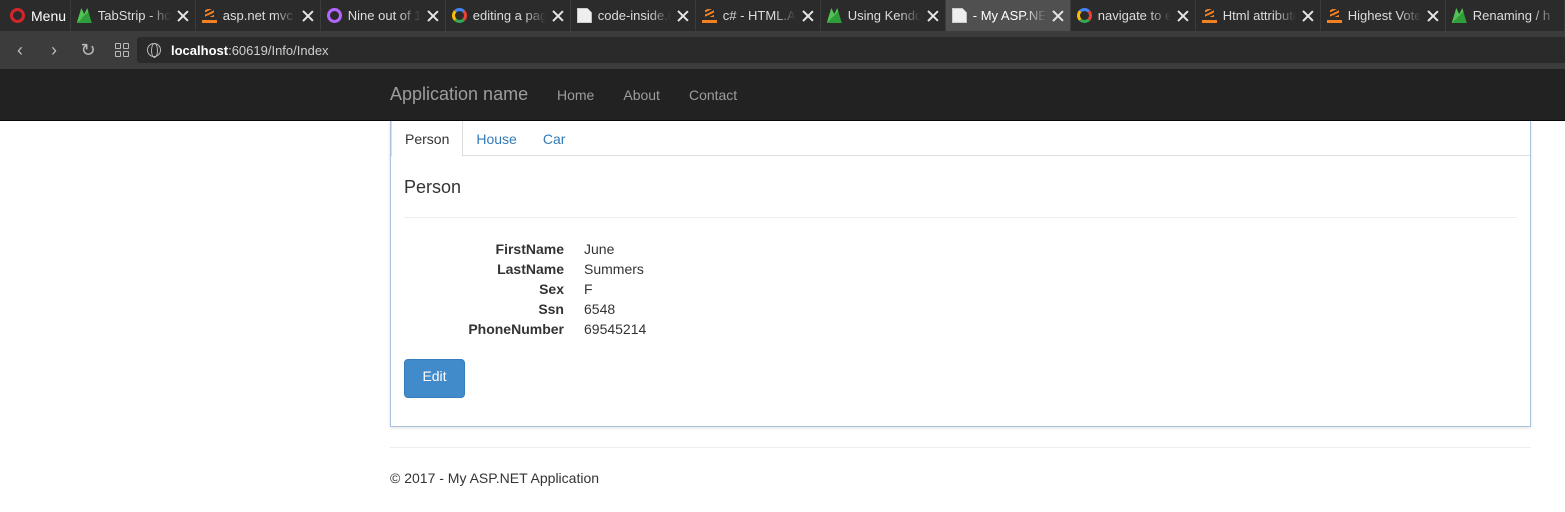  Describe the element at coordinates (154, 50) in the screenshot. I see `globe-icon` at that location.